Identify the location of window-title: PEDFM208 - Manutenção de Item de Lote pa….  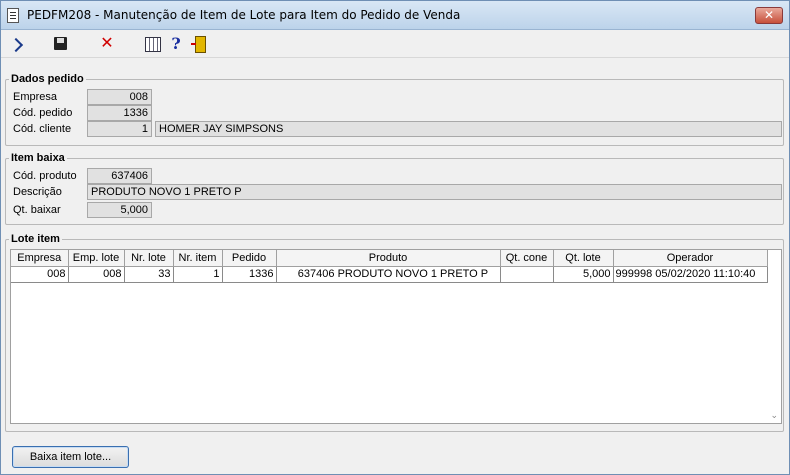
(244, 15).